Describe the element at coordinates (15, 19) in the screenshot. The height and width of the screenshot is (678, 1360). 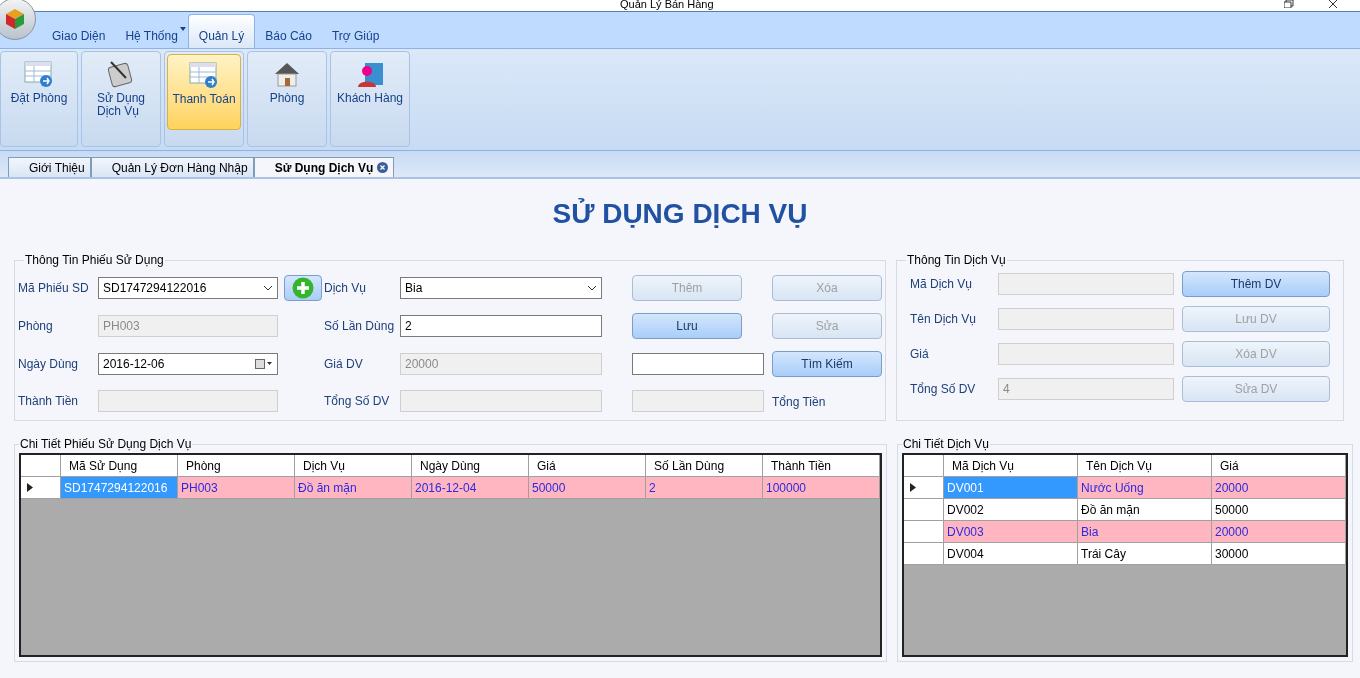
I see `cube-logo-icon` at that location.